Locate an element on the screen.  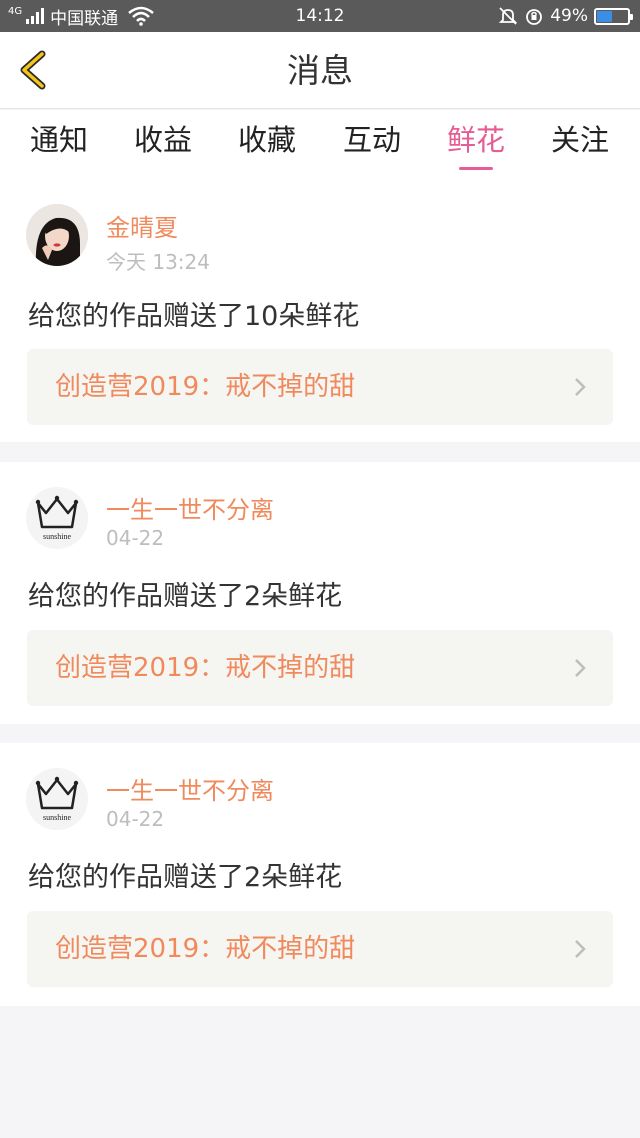
tab-label: 鲜花 is located at coordinates (475, 140).